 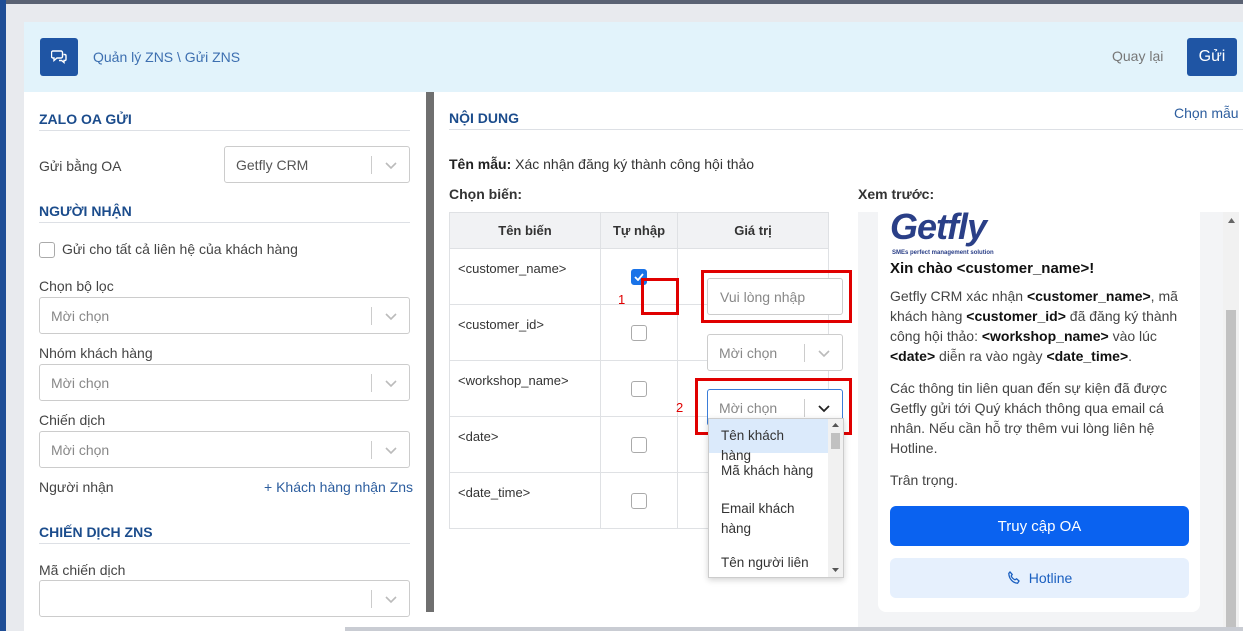 I want to click on content-title: NỘI DUNG, so click(x=484, y=118).